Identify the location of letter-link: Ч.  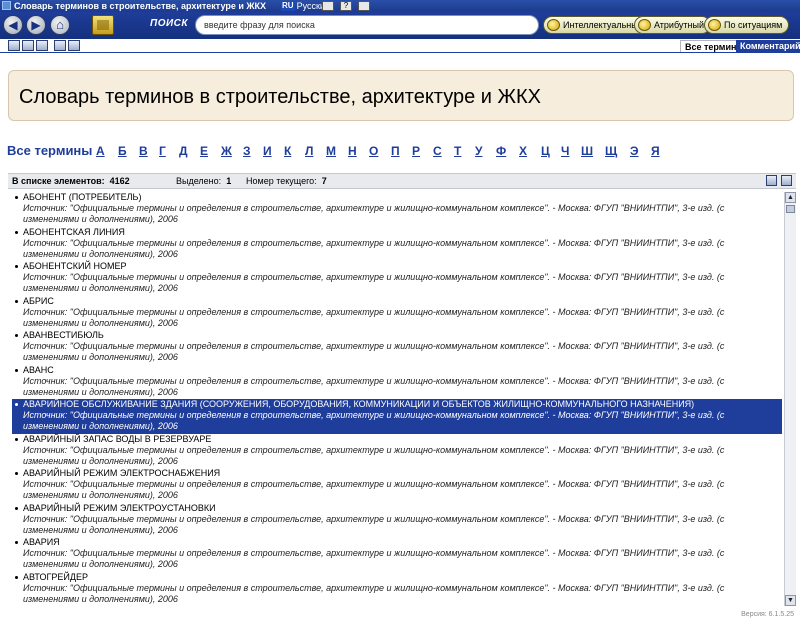
(565, 151).